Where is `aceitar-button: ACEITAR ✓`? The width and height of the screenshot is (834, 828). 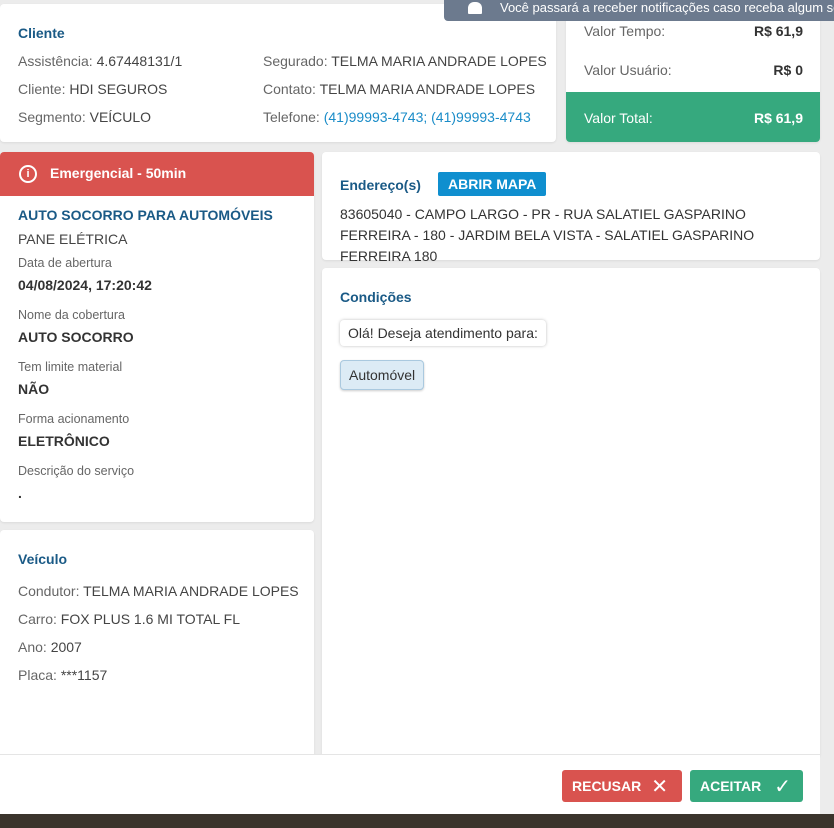
aceitar-button: ACEITAR ✓ is located at coordinates (746, 786).